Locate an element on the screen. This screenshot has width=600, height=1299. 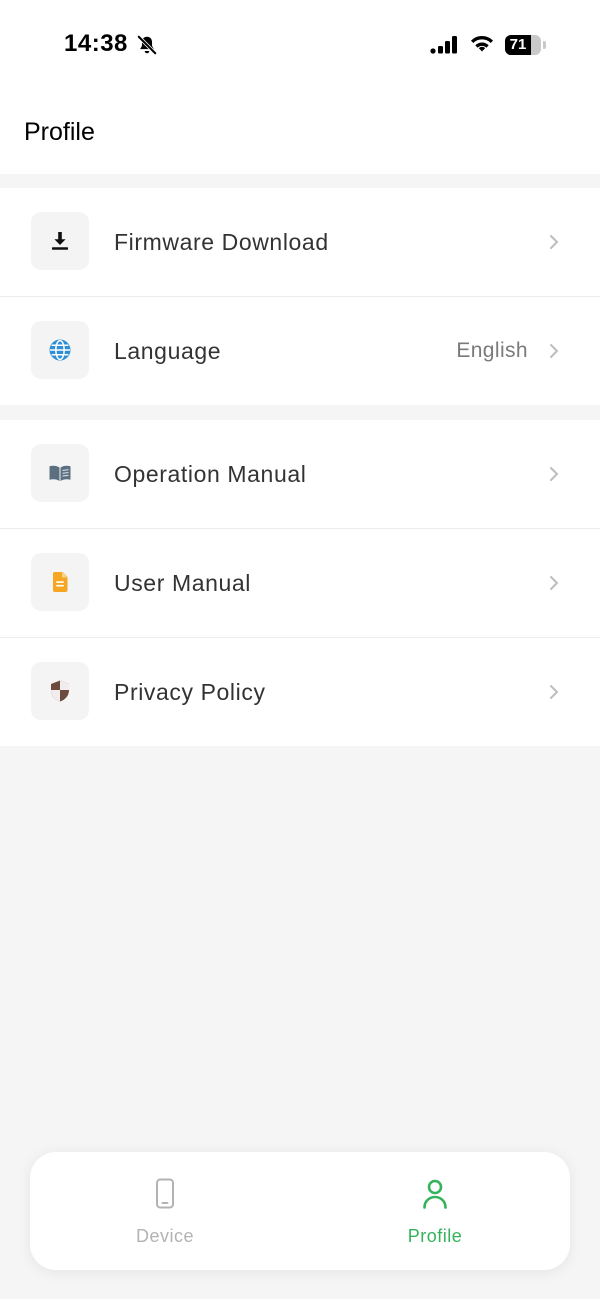
page-title: Profile is located at coordinates (59, 132).